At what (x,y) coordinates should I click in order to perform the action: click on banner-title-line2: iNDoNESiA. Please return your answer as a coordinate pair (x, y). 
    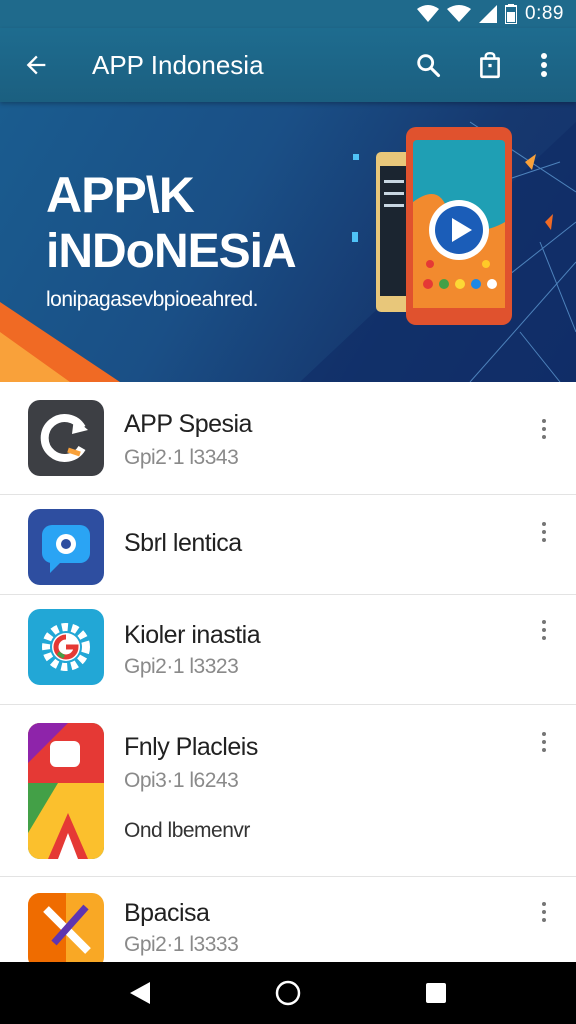
    Looking at the image, I should click on (171, 251).